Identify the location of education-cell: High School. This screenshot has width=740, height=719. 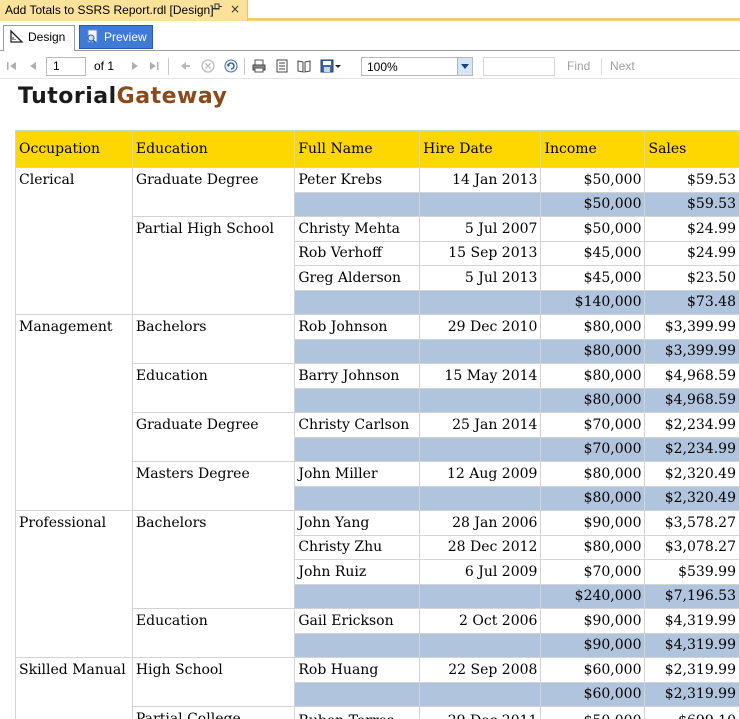
(213, 682).